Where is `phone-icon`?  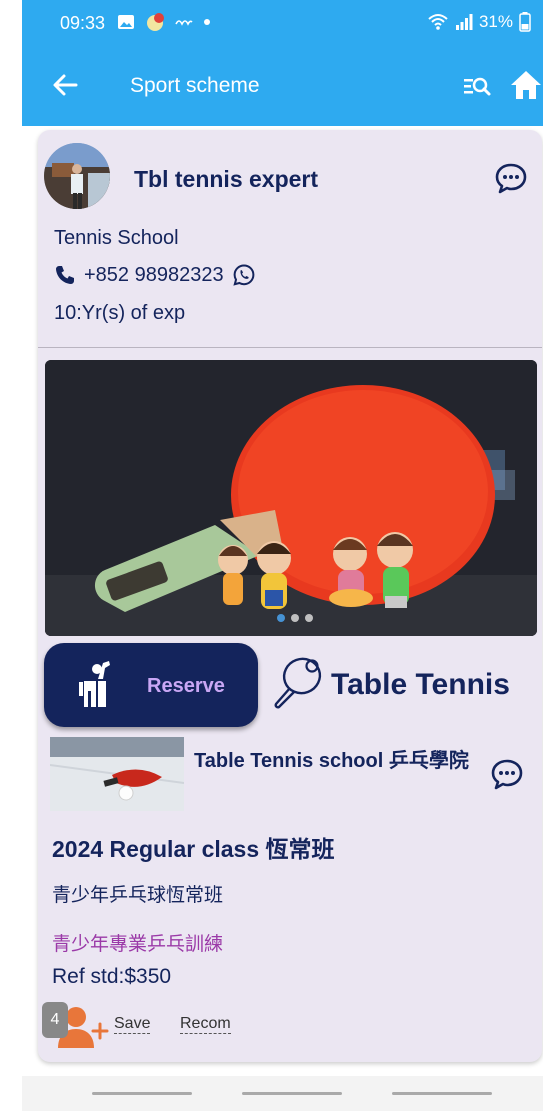 phone-icon is located at coordinates (65, 275).